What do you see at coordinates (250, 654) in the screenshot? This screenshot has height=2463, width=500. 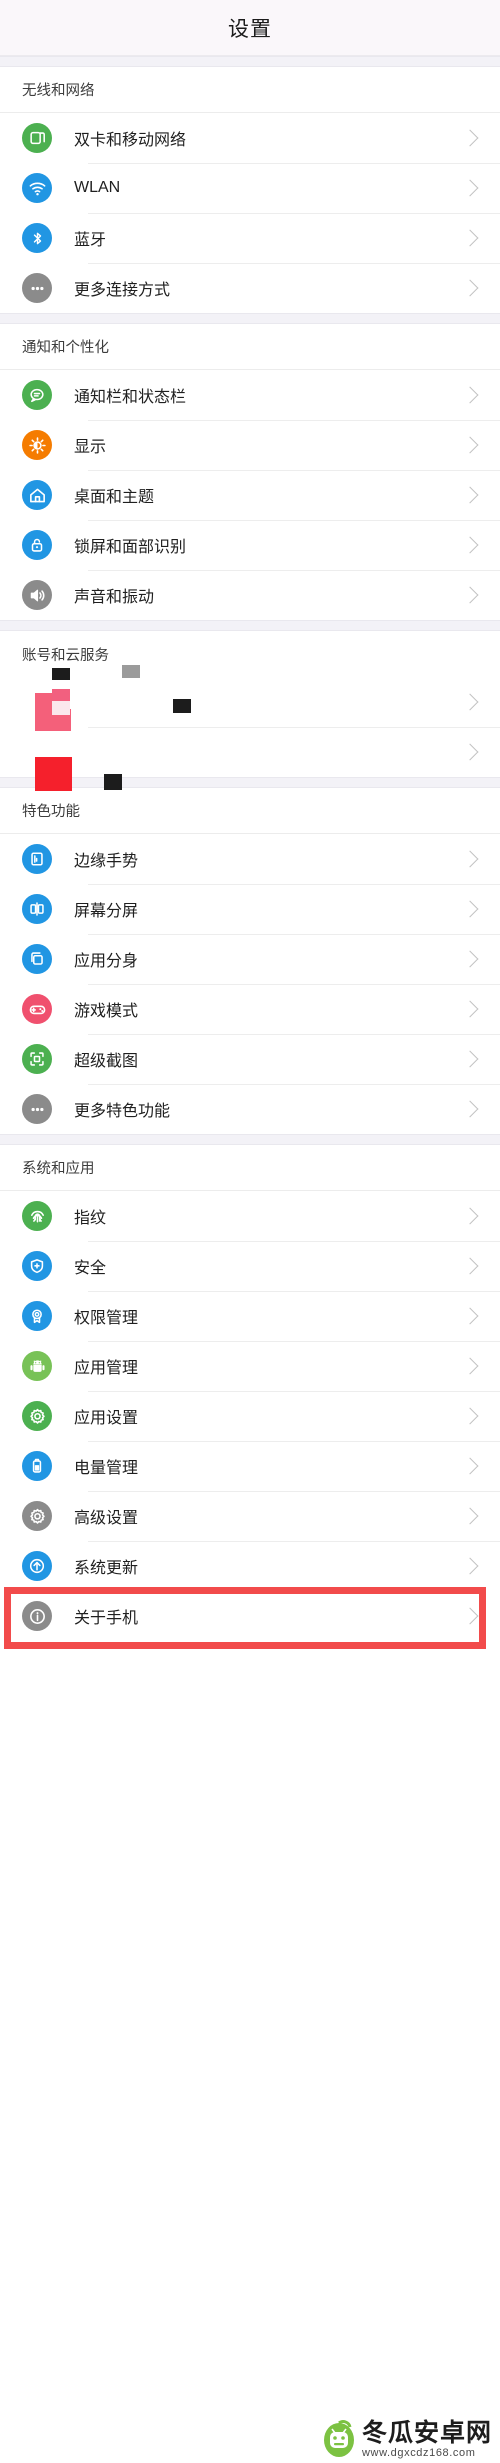 I see `section-header-accounts: 账号和云服务` at bounding box center [250, 654].